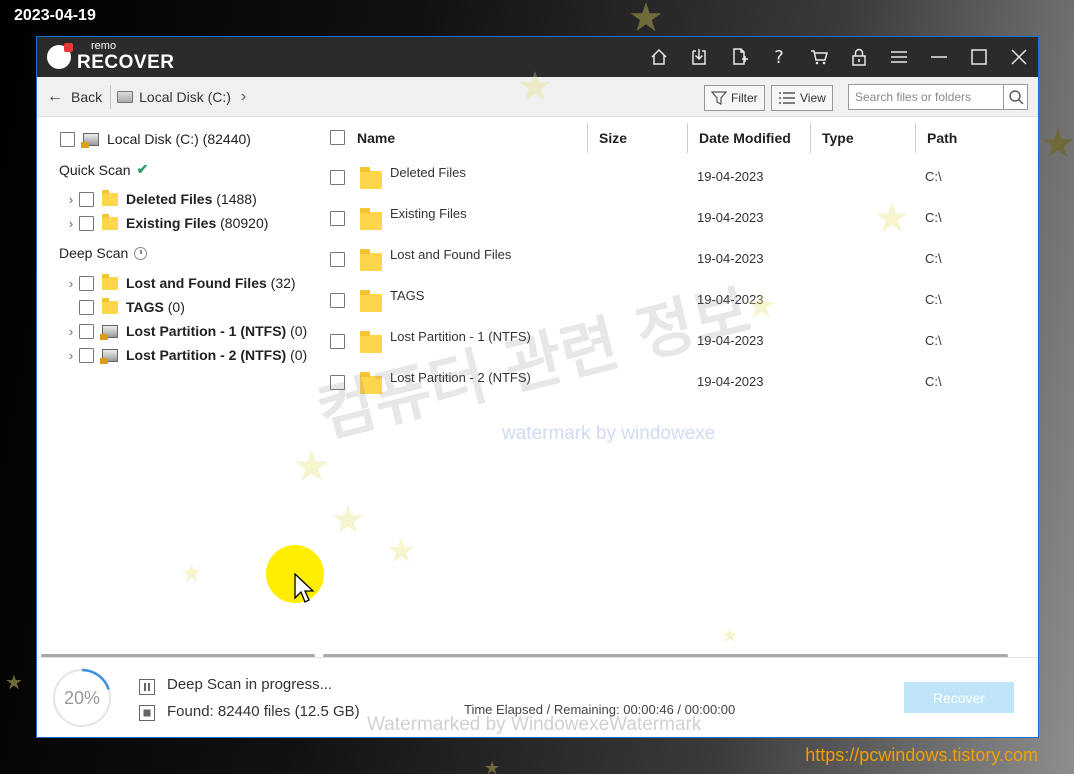 The width and height of the screenshot is (1074, 774). What do you see at coordinates (283, 283) in the screenshot?
I see `tree-item-count: (32)` at bounding box center [283, 283].